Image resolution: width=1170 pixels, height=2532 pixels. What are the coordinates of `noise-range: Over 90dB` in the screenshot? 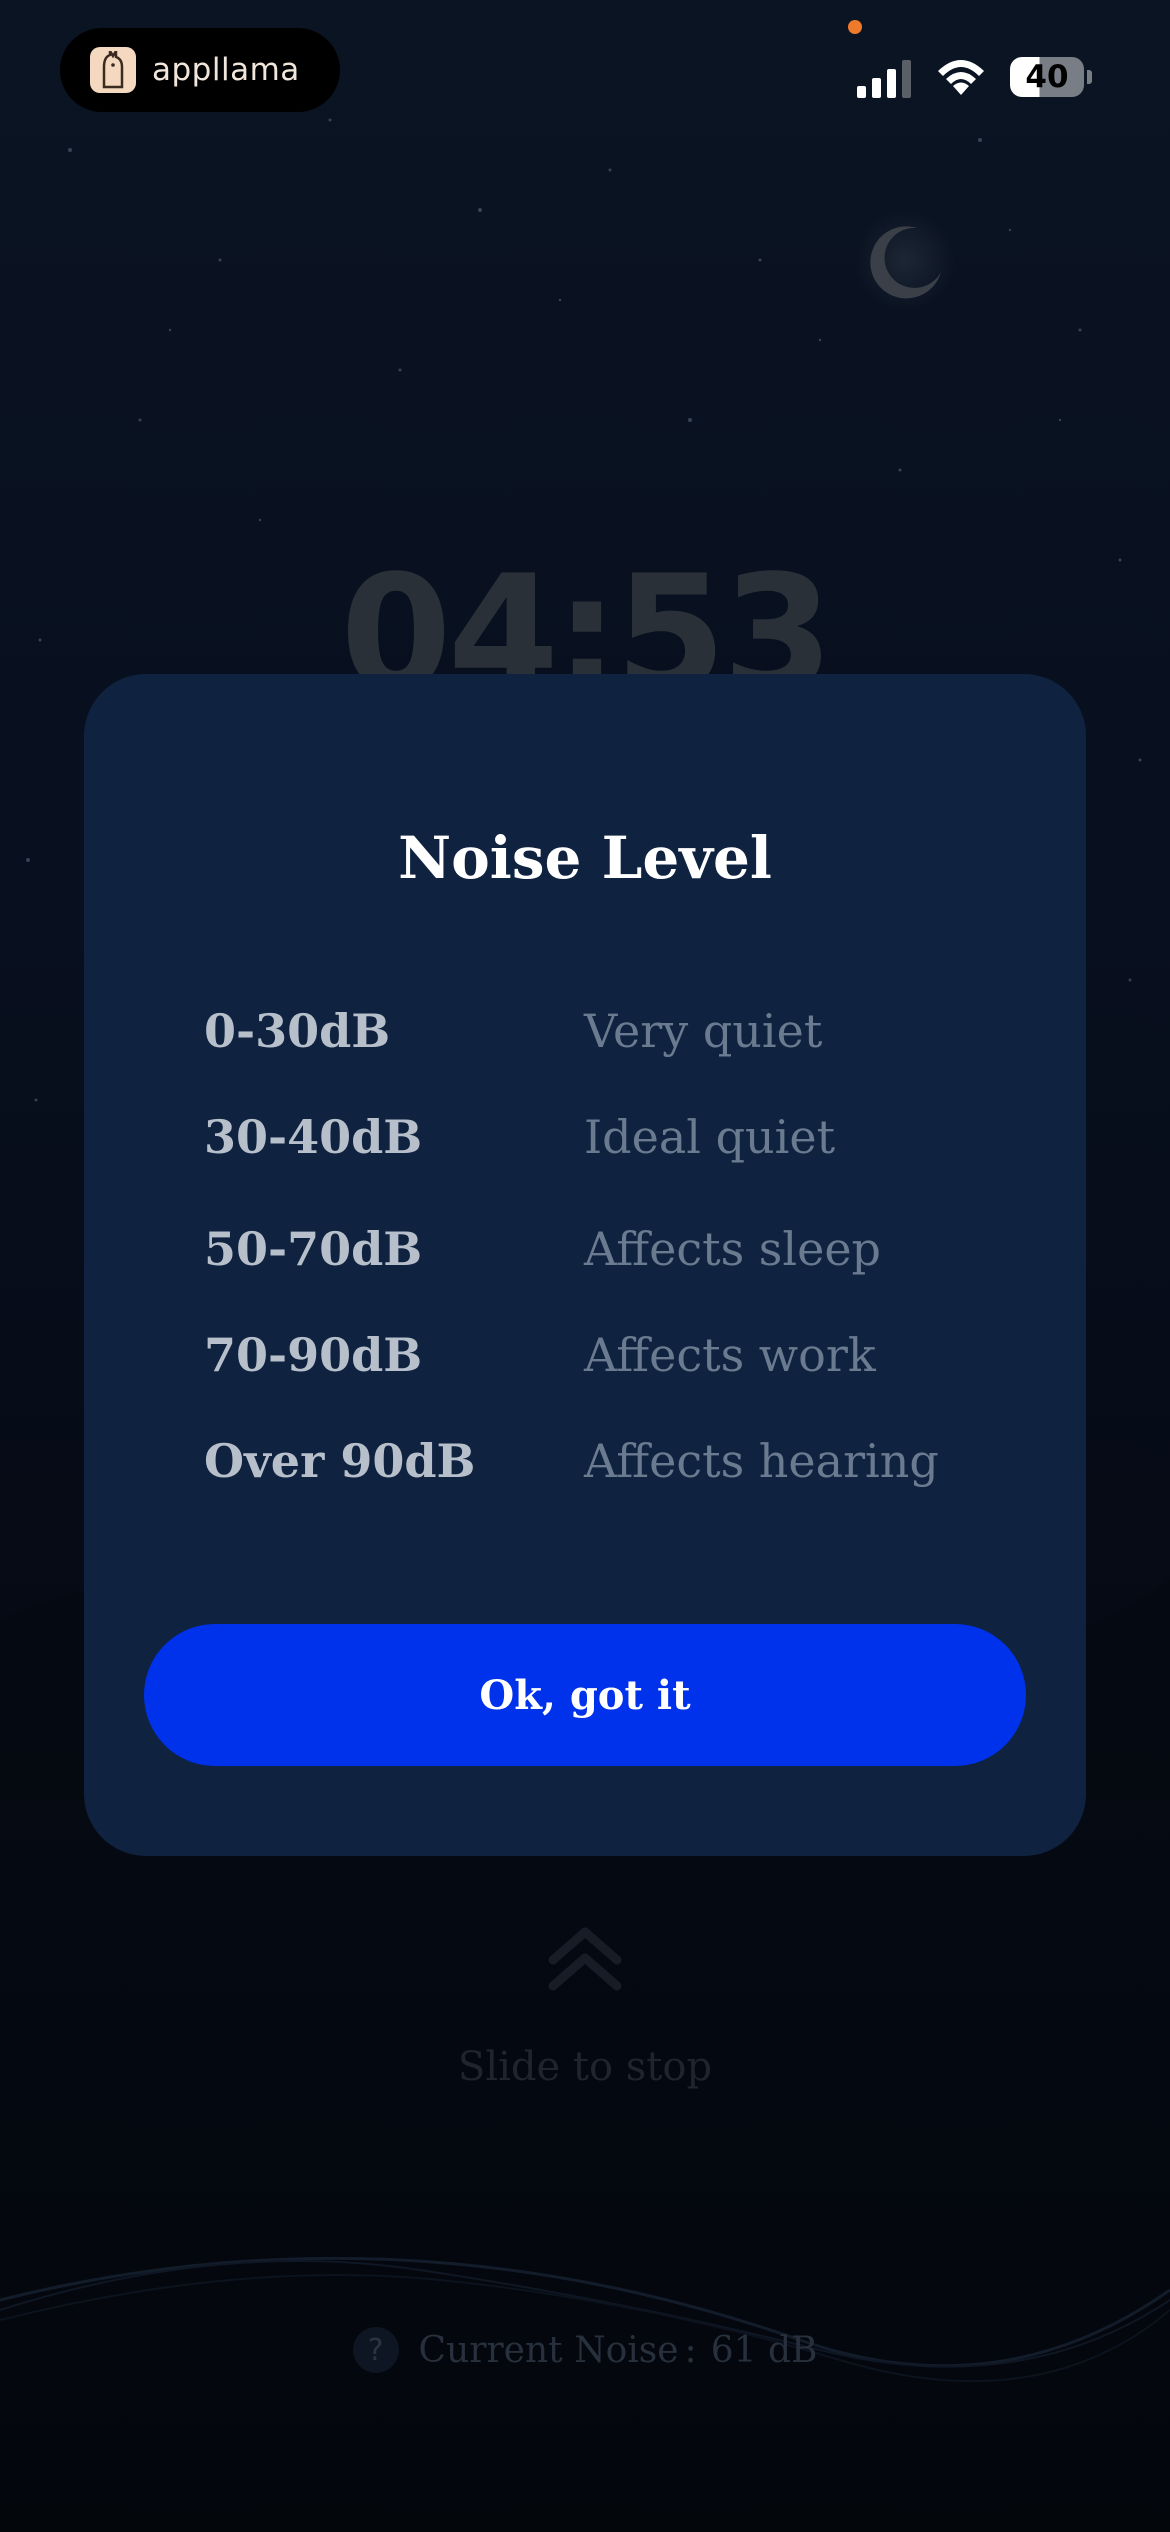 It's located at (340, 1461).